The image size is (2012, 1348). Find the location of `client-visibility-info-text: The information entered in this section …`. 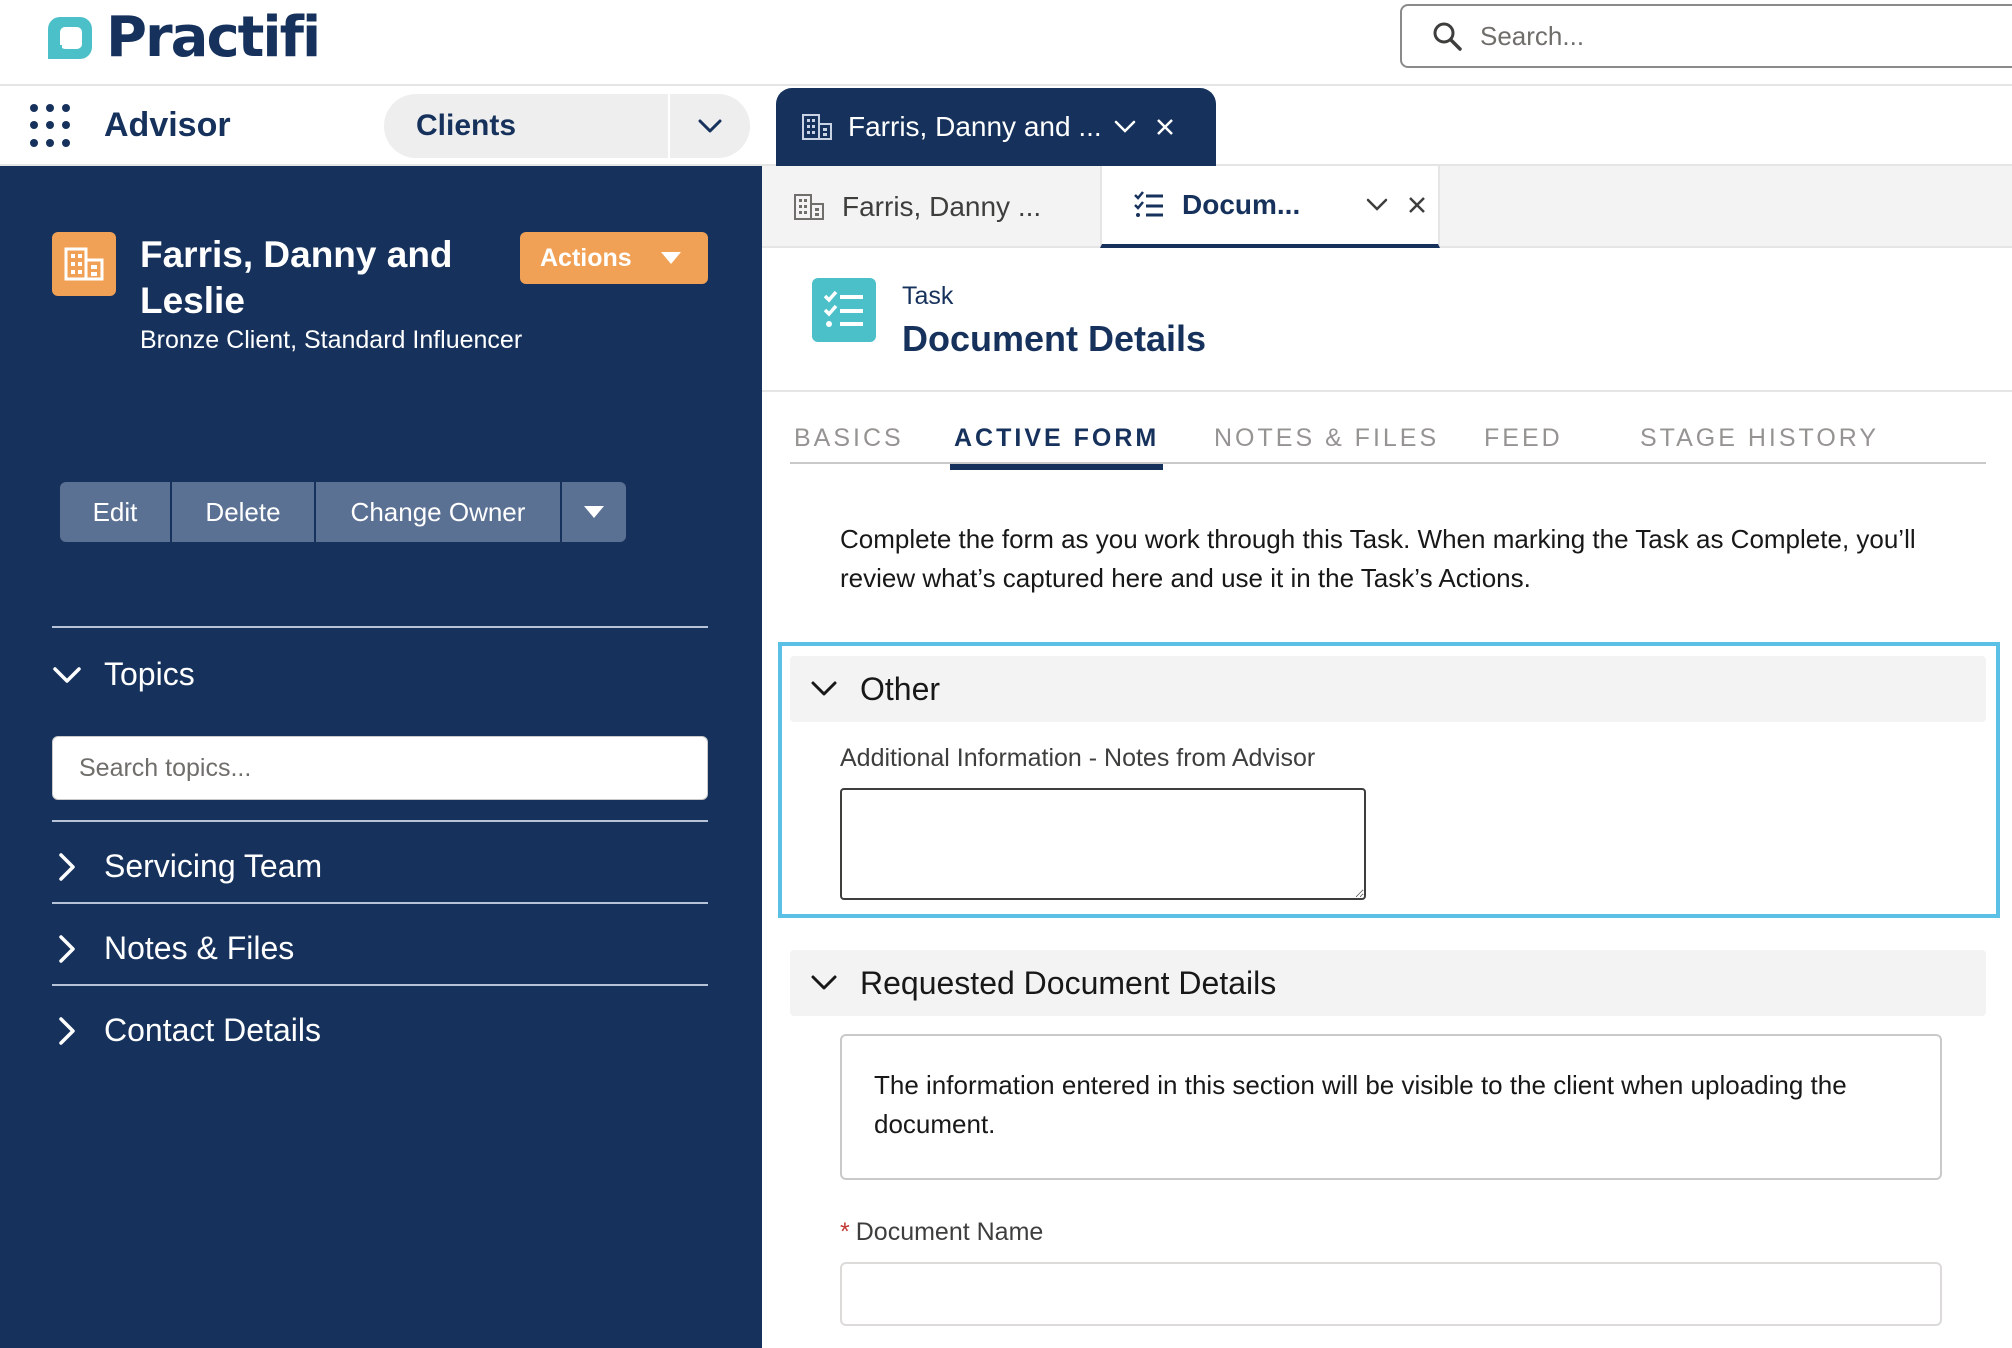

client-visibility-info-text: The information entered in this section … is located at coordinates (1360, 1104).